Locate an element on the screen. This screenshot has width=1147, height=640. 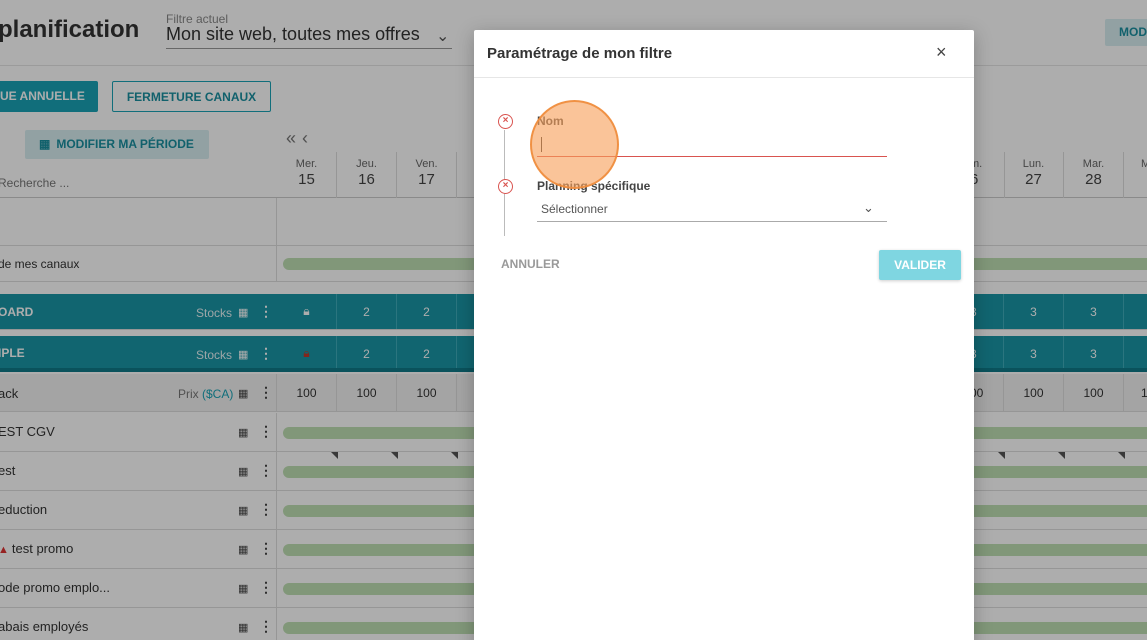
text-cursor is located at coordinates (541, 144).